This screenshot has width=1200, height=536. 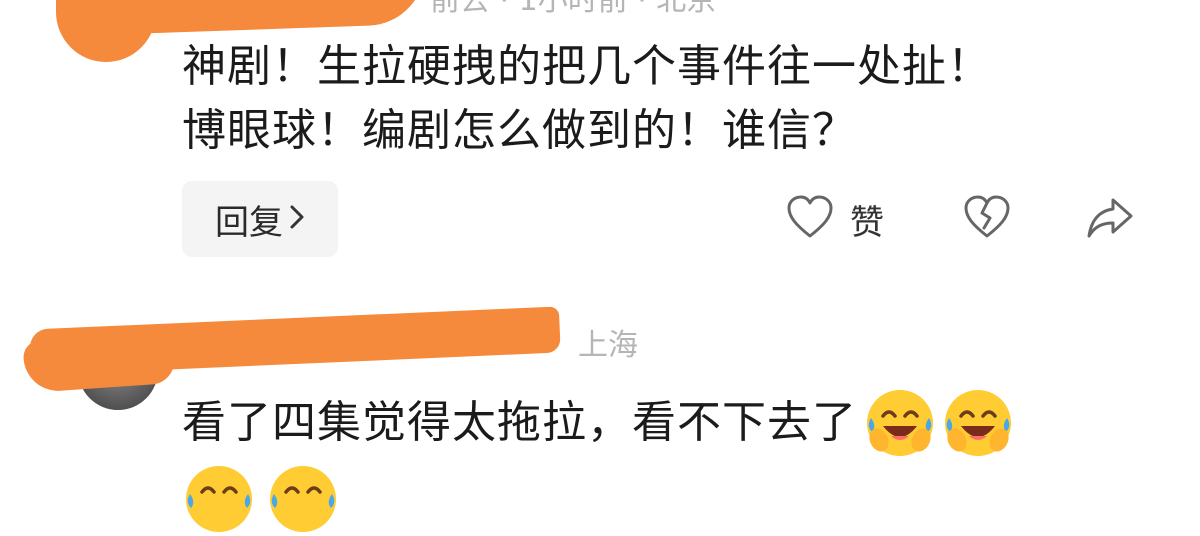 I want to click on reply-label: 回复, so click(x=249, y=222).